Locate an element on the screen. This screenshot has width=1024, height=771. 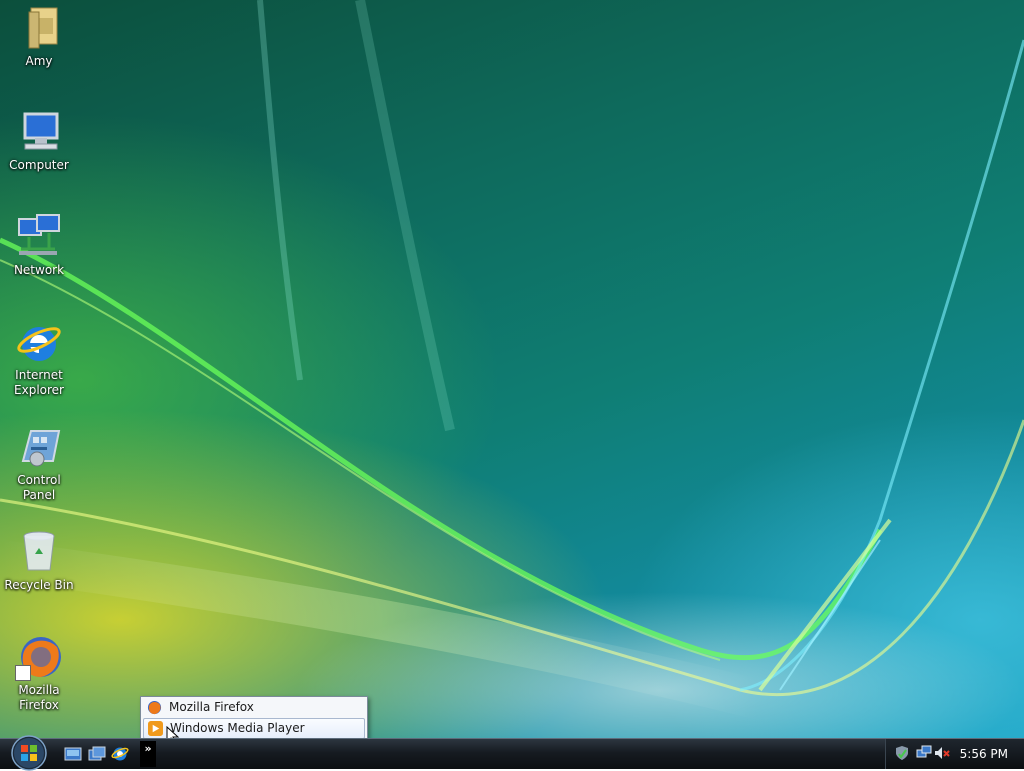
computer-icon is located at coordinates (39, 132).